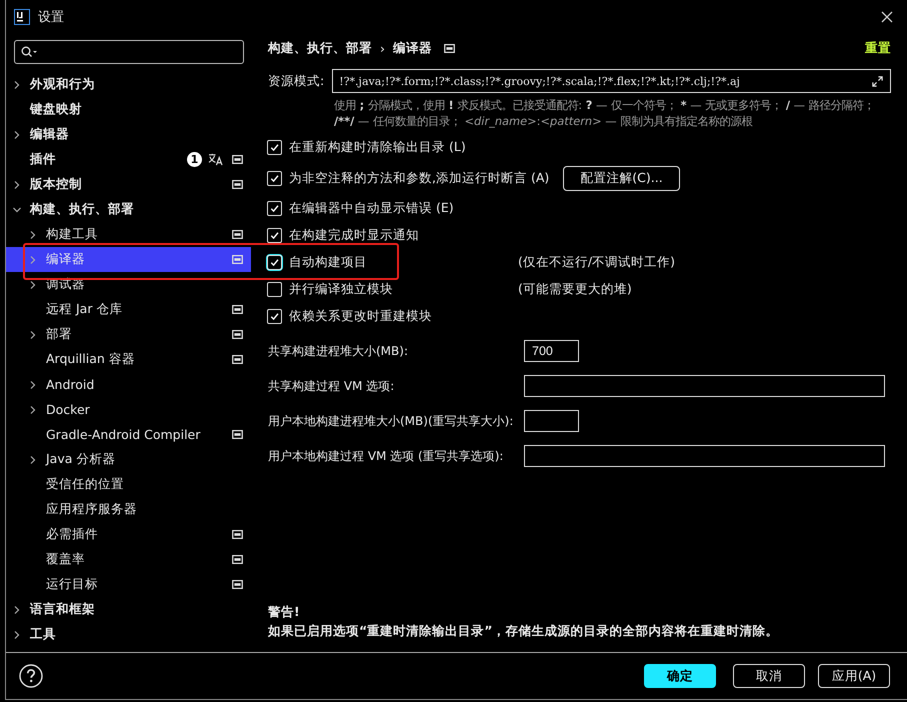 Image resolution: width=907 pixels, height=702 pixels. Describe the element at coordinates (128, 434) in the screenshot. I see `tree-item: Gradle-Android Compiler` at that location.